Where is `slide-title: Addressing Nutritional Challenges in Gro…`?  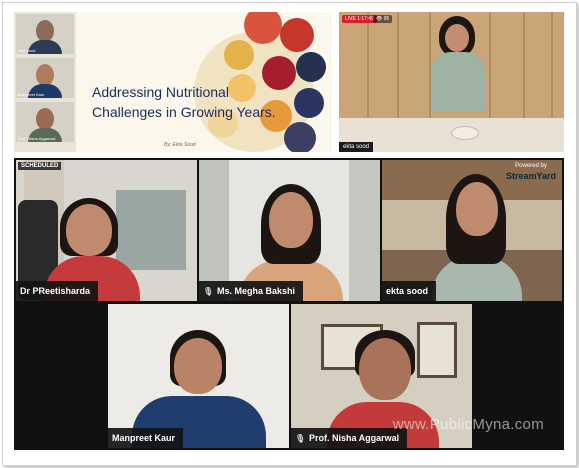 slide-title: Addressing Nutritional Challenges in Gro… is located at coordinates (184, 102).